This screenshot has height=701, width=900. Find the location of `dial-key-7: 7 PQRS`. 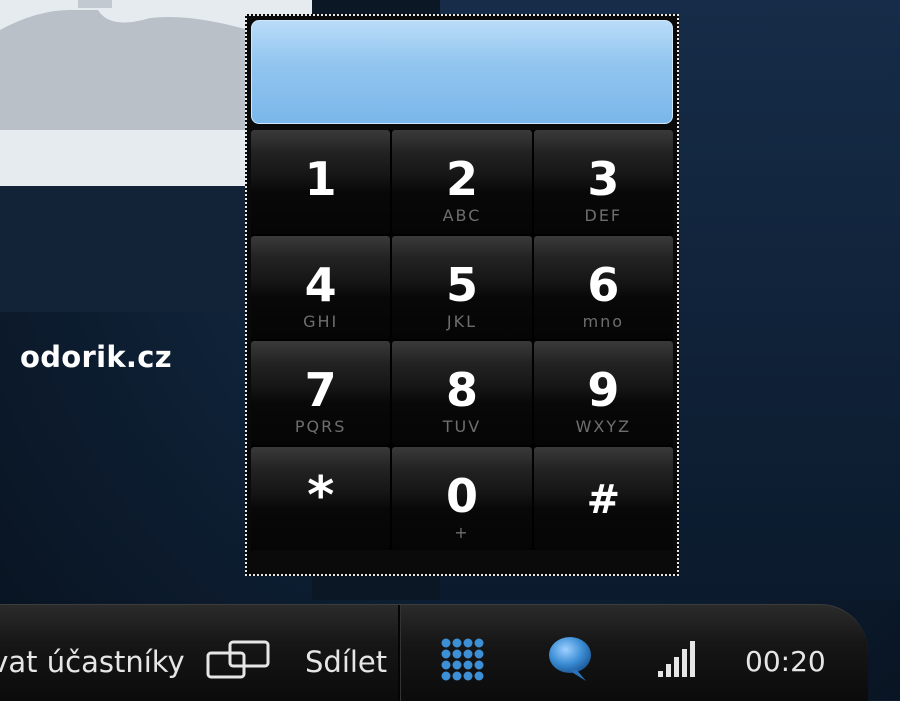

dial-key-7: 7 PQRS is located at coordinates (321, 393).